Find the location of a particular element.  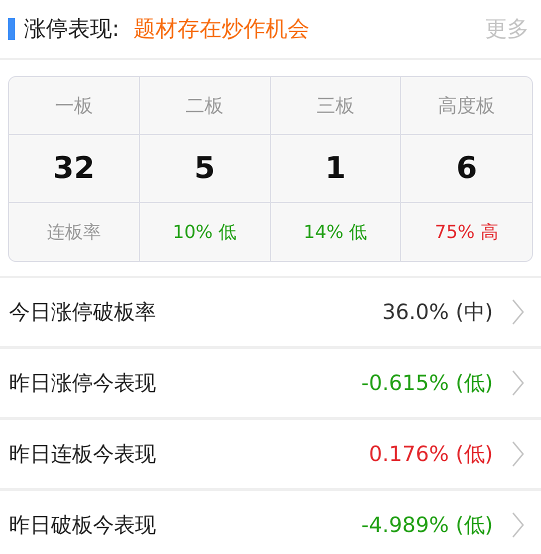

section-marker is located at coordinates (11, 29).